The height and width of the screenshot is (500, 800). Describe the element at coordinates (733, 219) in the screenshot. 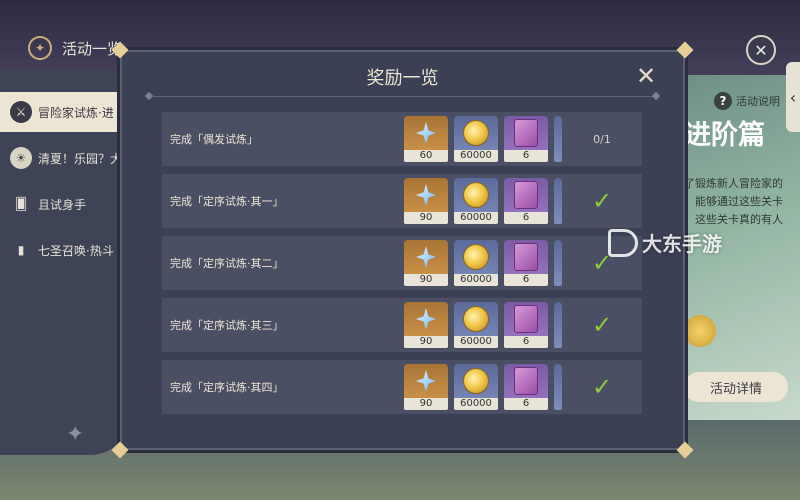

I see `desc-line: ，这些关卡真的有人` at that location.